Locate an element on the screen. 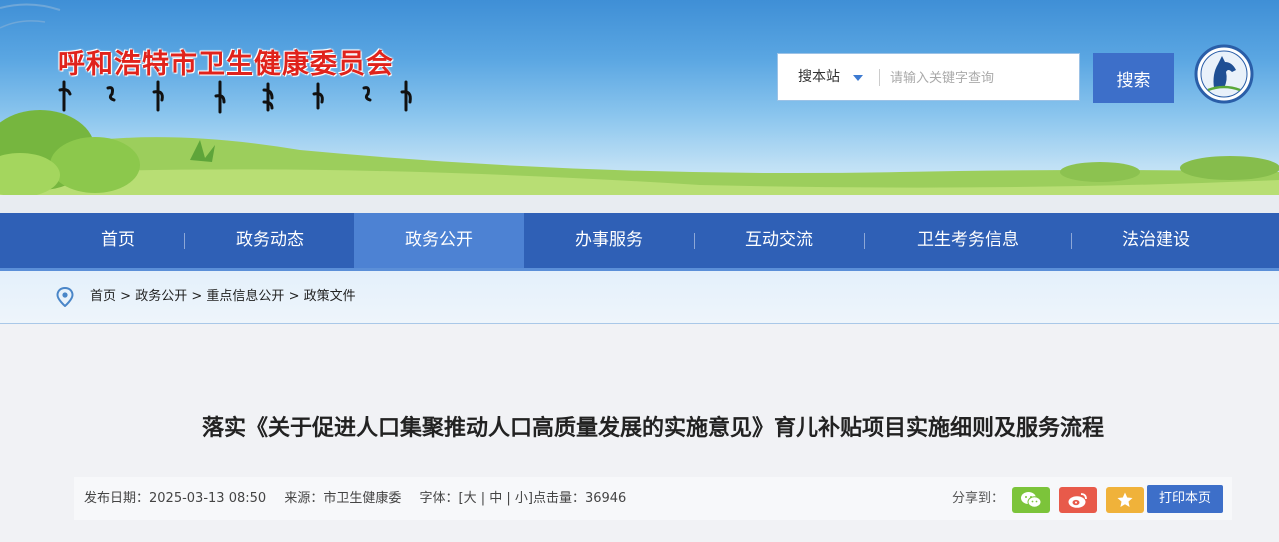  publish-date-label: 发布日期： is located at coordinates (117, 498).